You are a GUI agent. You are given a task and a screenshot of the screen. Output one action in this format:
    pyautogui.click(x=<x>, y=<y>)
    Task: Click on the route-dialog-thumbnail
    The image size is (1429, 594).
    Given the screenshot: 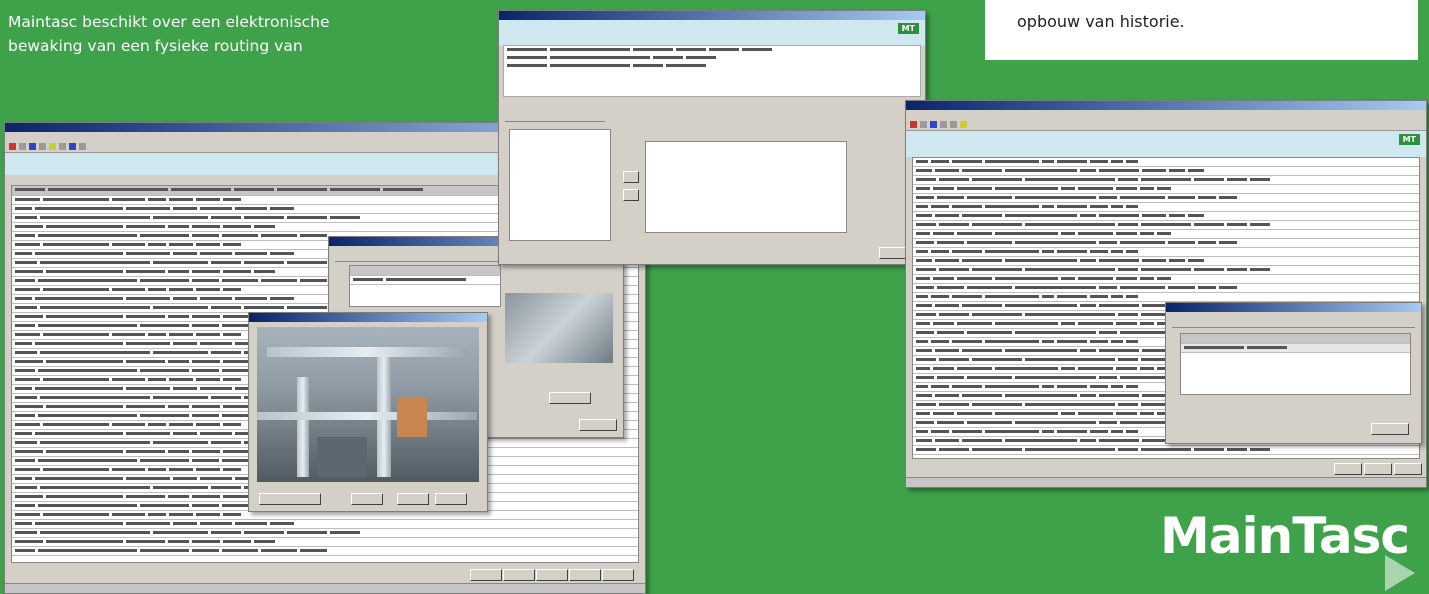 What is the action you would take?
    pyautogui.click(x=559, y=328)
    